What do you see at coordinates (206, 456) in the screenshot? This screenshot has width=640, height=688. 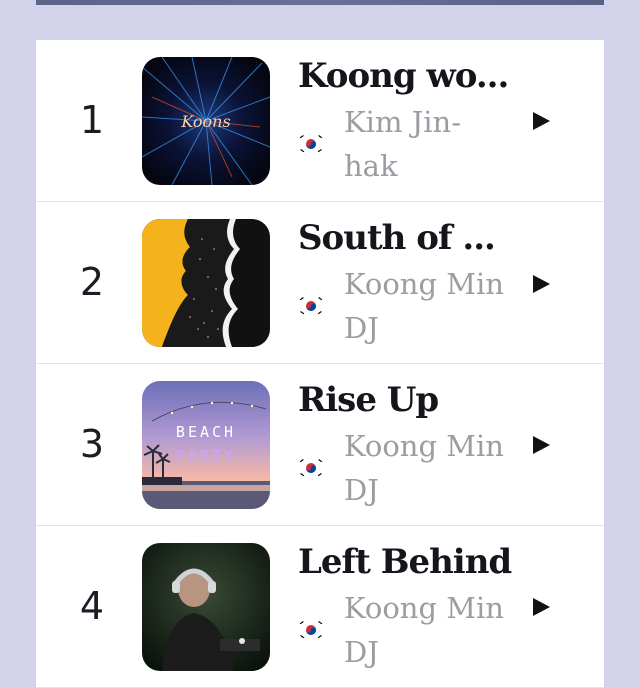 I see `cover-party-text: PARTY` at bounding box center [206, 456].